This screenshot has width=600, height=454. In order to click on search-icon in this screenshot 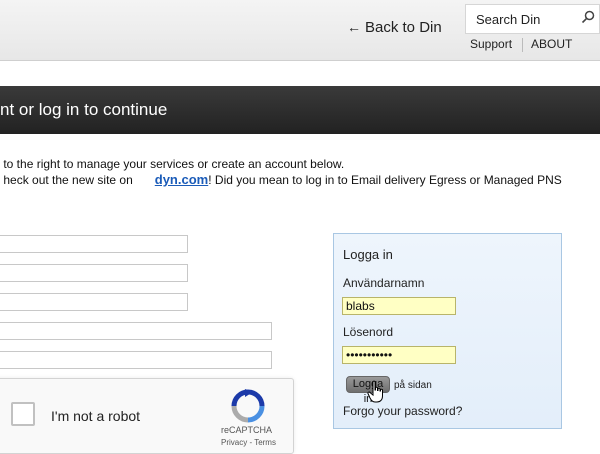, I will do `click(588, 17)`.